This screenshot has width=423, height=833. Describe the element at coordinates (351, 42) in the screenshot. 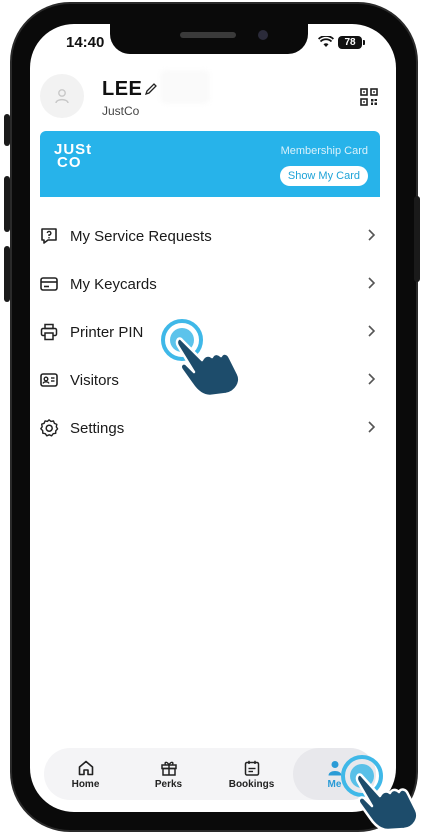

I see `battery-indicator: 78` at that location.